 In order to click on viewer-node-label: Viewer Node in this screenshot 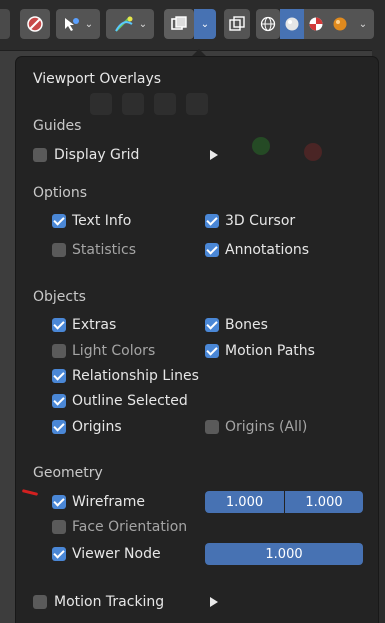, I will do `click(116, 554)`.